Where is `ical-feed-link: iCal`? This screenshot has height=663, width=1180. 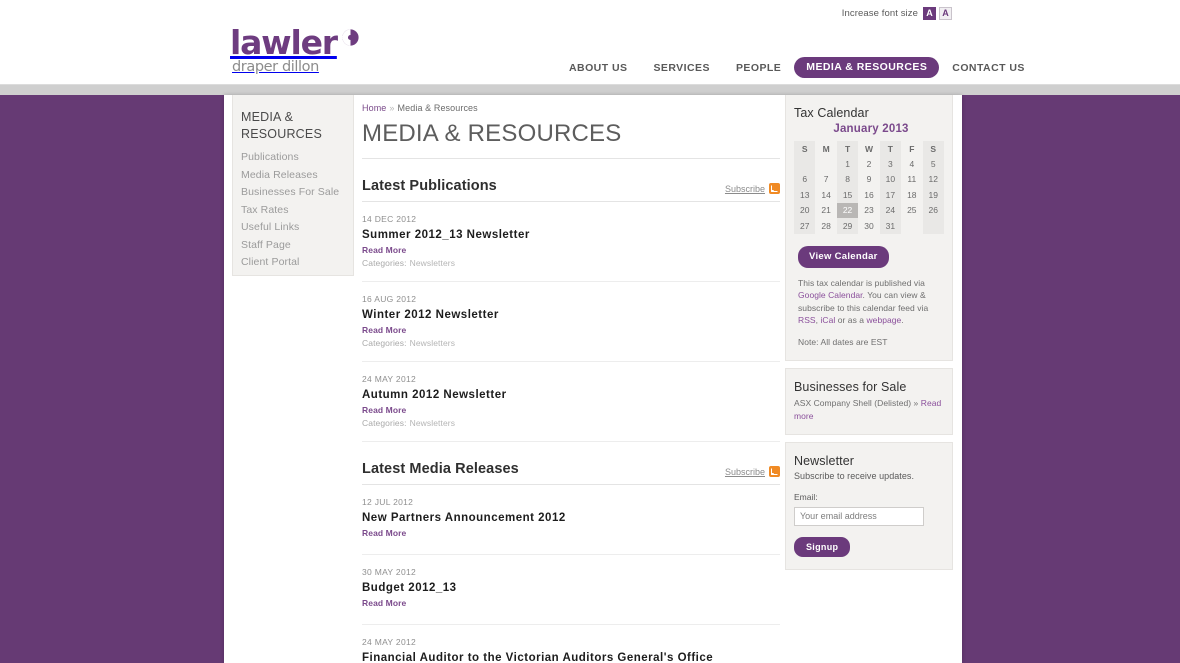 ical-feed-link: iCal is located at coordinates (827, 320).